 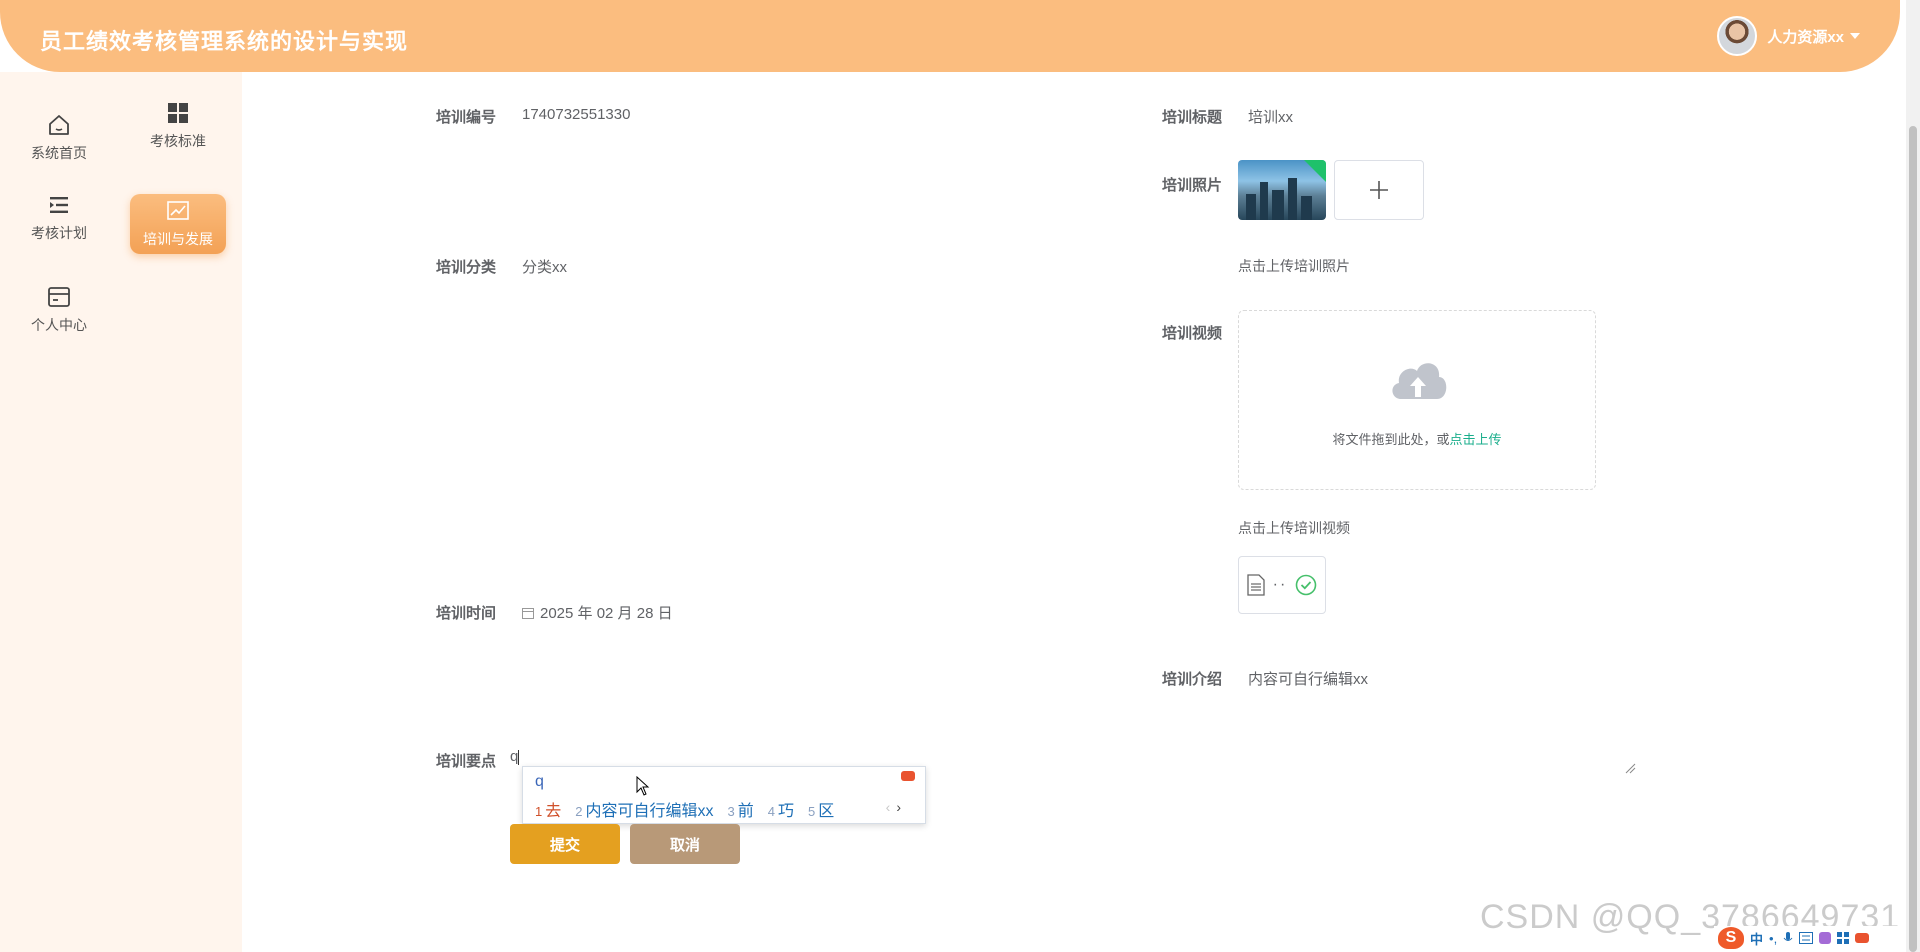 I want to click on mouse-cursor-icon, so click(x=643, y=786).